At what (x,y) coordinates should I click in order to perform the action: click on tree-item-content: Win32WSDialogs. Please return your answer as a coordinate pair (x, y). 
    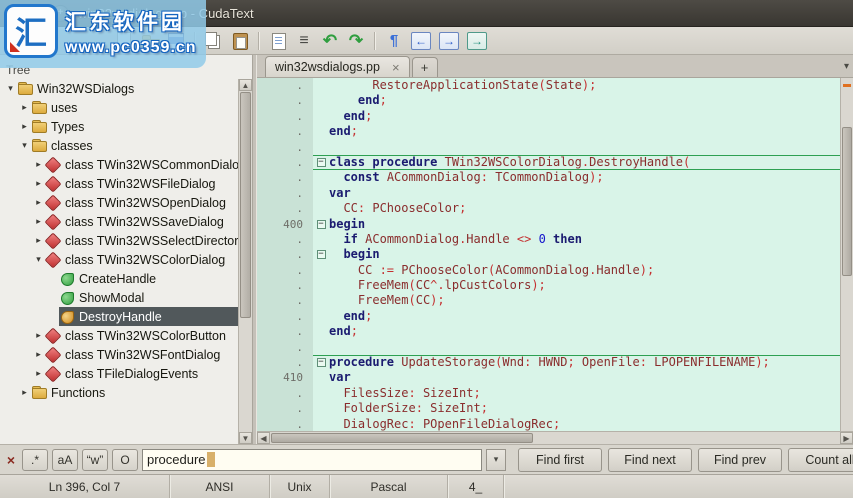
    Looking at the image, I should click on (127, 88).